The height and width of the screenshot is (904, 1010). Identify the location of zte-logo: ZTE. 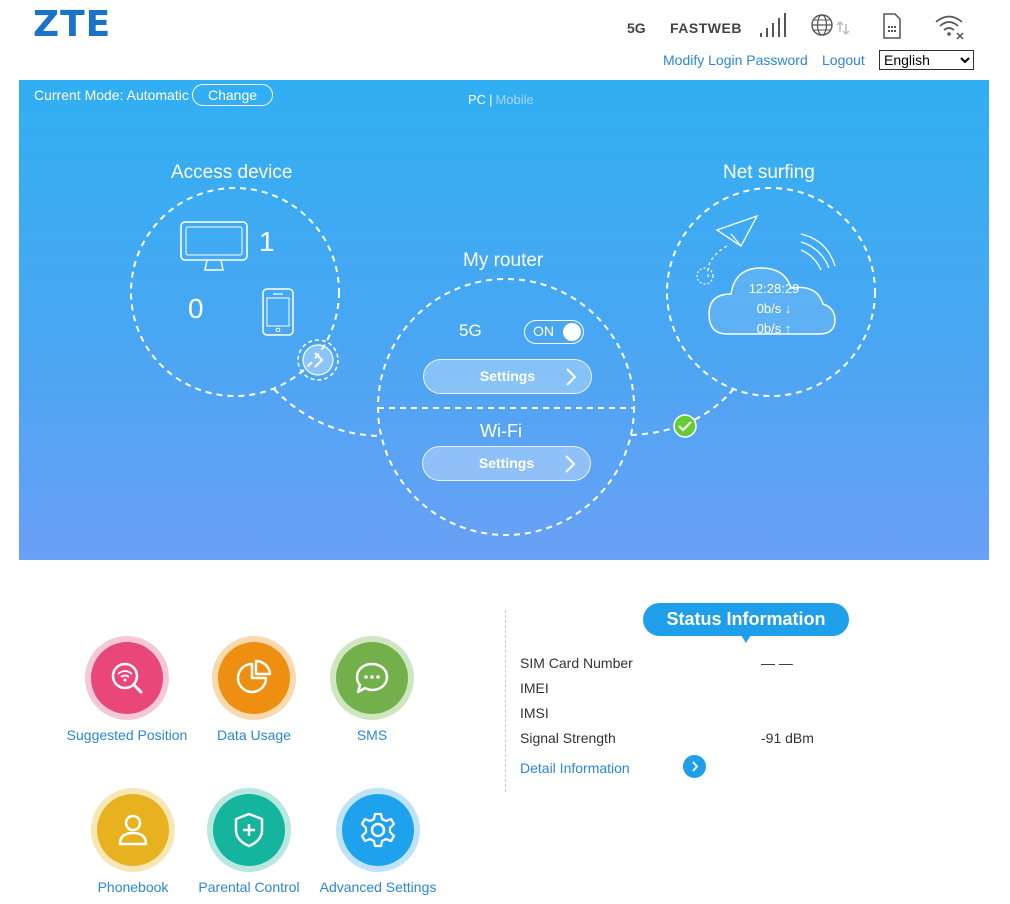
(72, 24).